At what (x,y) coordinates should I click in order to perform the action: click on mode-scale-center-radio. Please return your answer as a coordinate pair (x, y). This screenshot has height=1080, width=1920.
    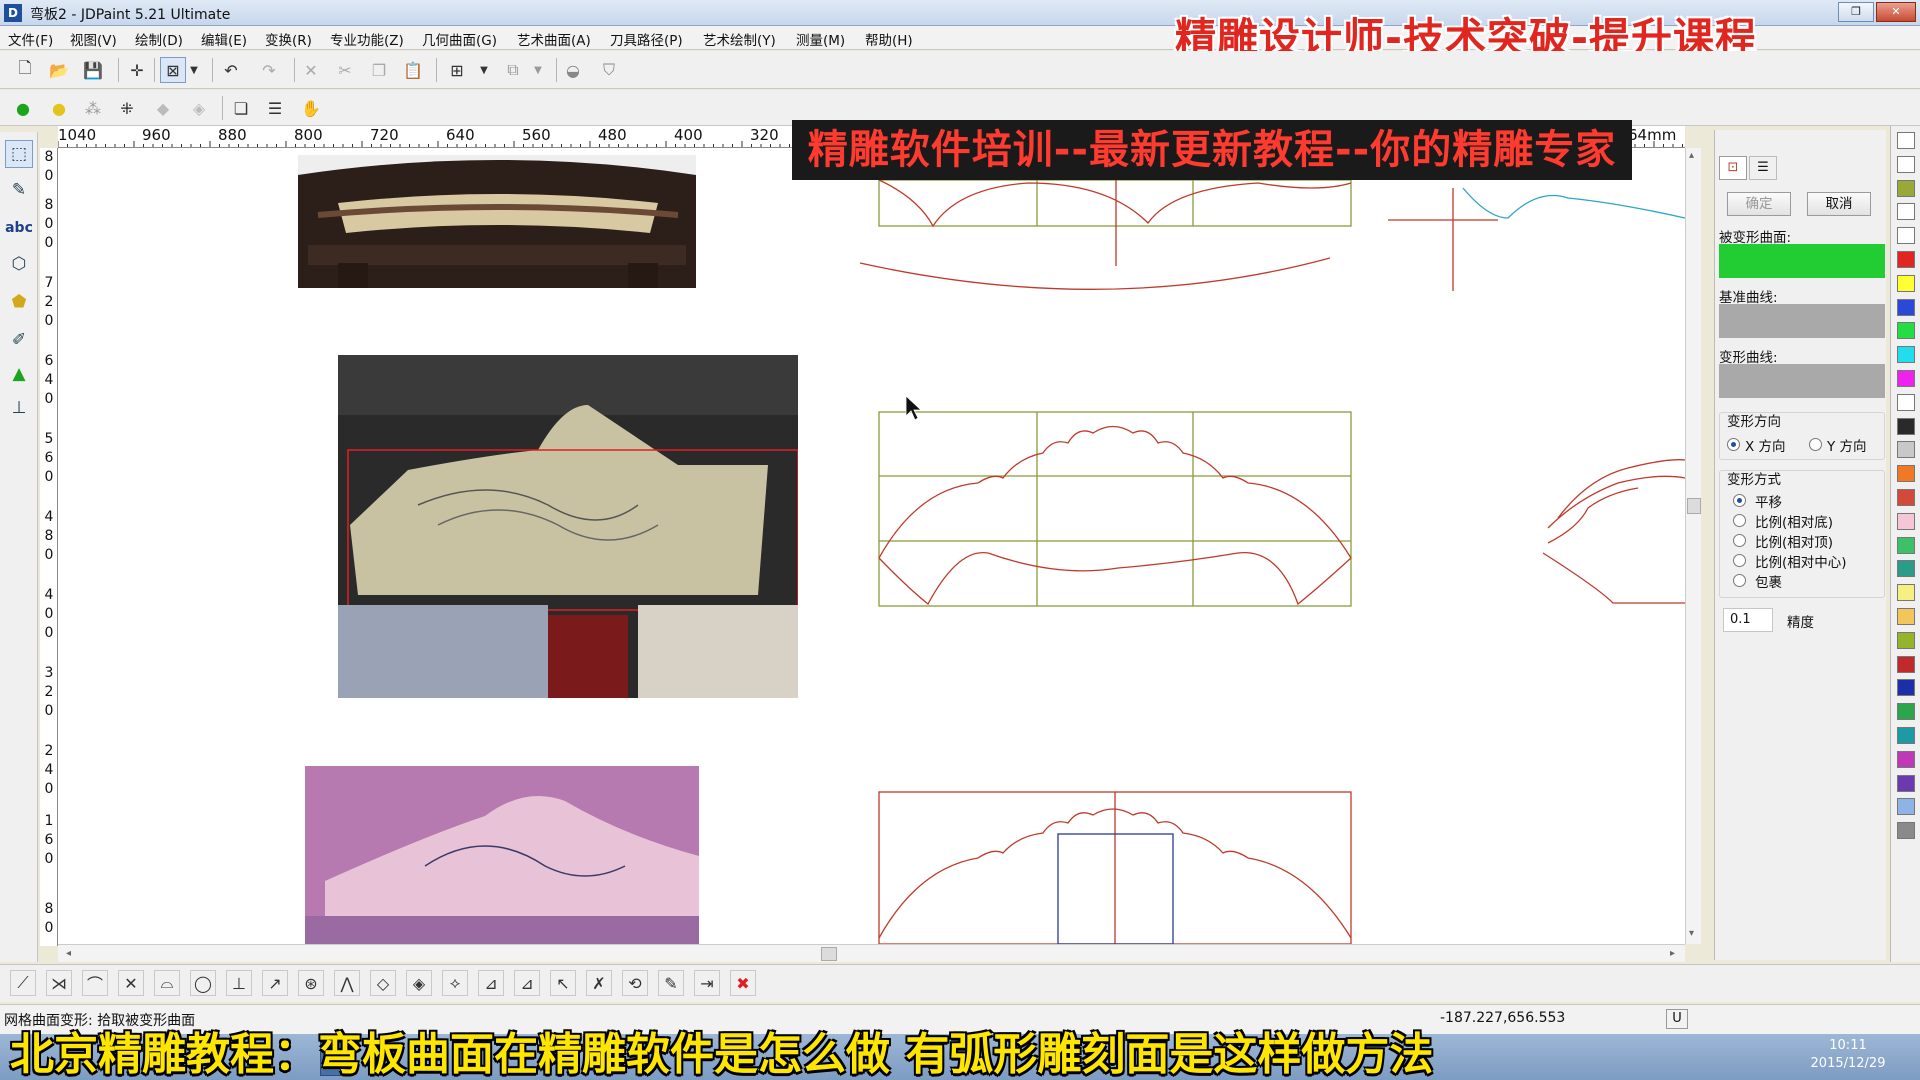
    Looking at the image, I should click on (1739, 560).